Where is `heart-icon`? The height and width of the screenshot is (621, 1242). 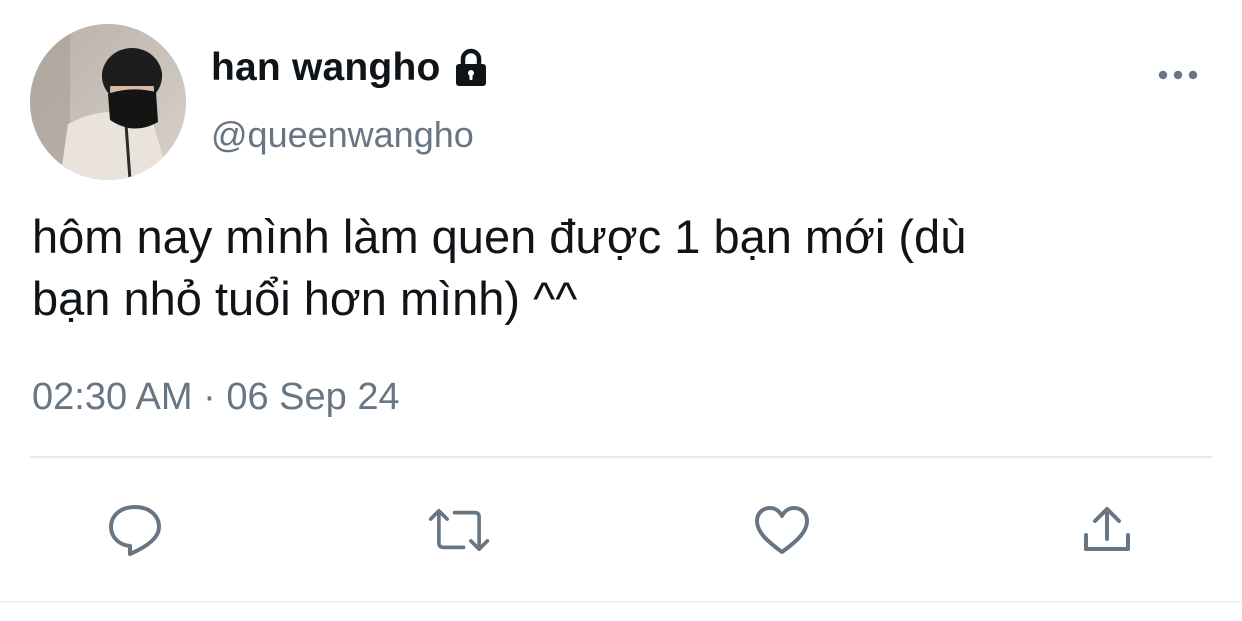 heart-icon is located at coordinates (782, 530).